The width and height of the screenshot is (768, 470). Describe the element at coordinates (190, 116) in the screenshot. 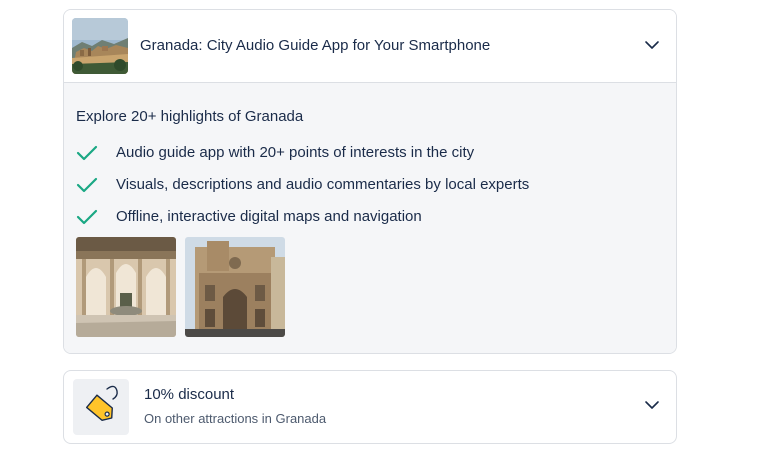

I see `highlights-intro: Explore 20+ highlights of Granada` at that location.